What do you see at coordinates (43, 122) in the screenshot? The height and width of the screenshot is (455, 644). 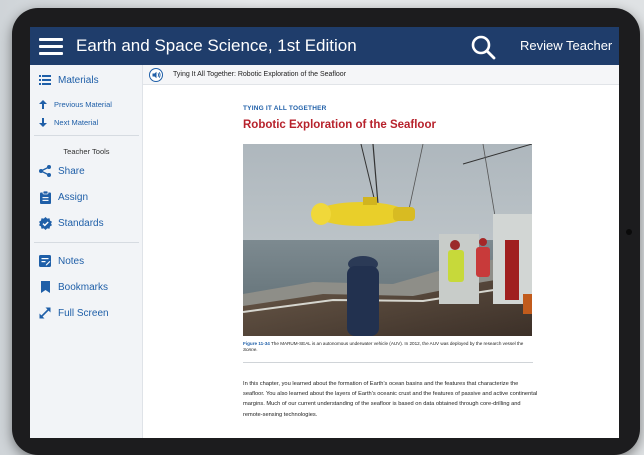 I see `arrow-down-icon` at bounding box center [43, 122].